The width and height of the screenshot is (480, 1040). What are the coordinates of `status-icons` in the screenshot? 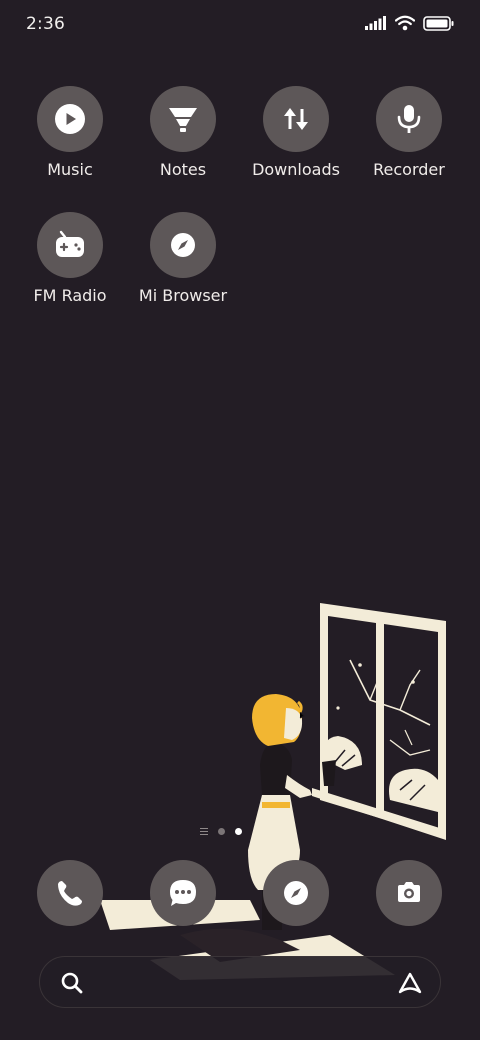 It's located at (409, 23).